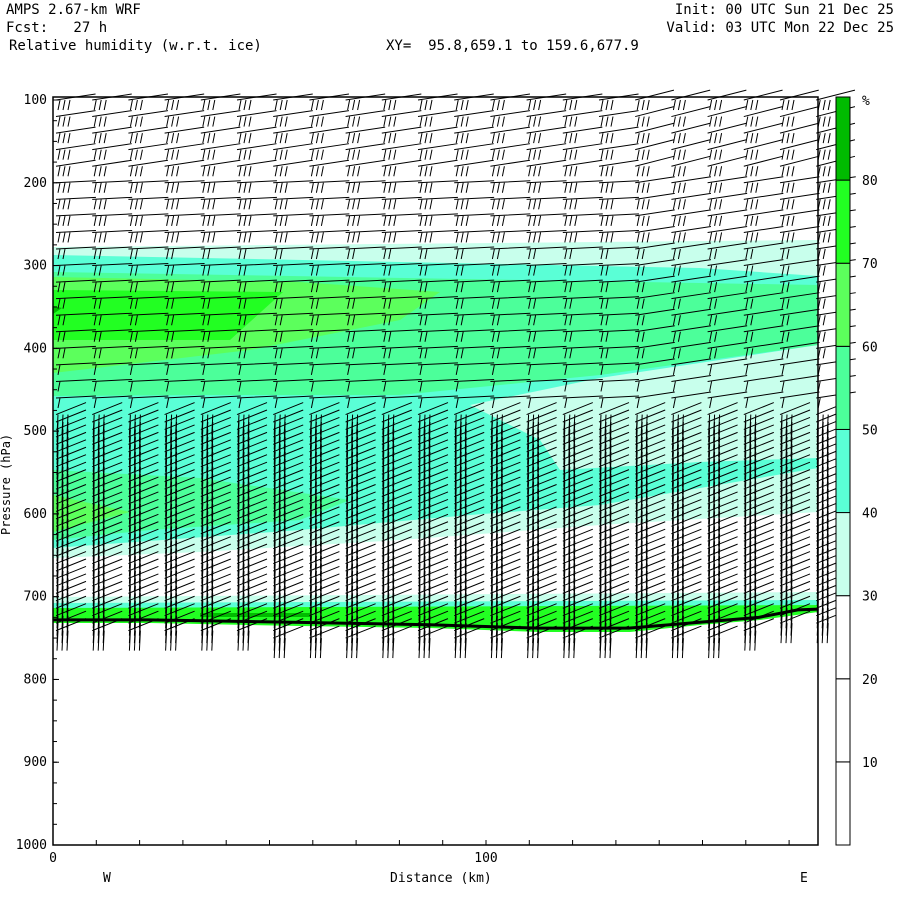 Image resolution: width=900 pixels, height=900 pixels. What do you see at coordinates (53, 858) in the screenshot?
I see `x-tick-label: 0` at bounding box center [53, 858].